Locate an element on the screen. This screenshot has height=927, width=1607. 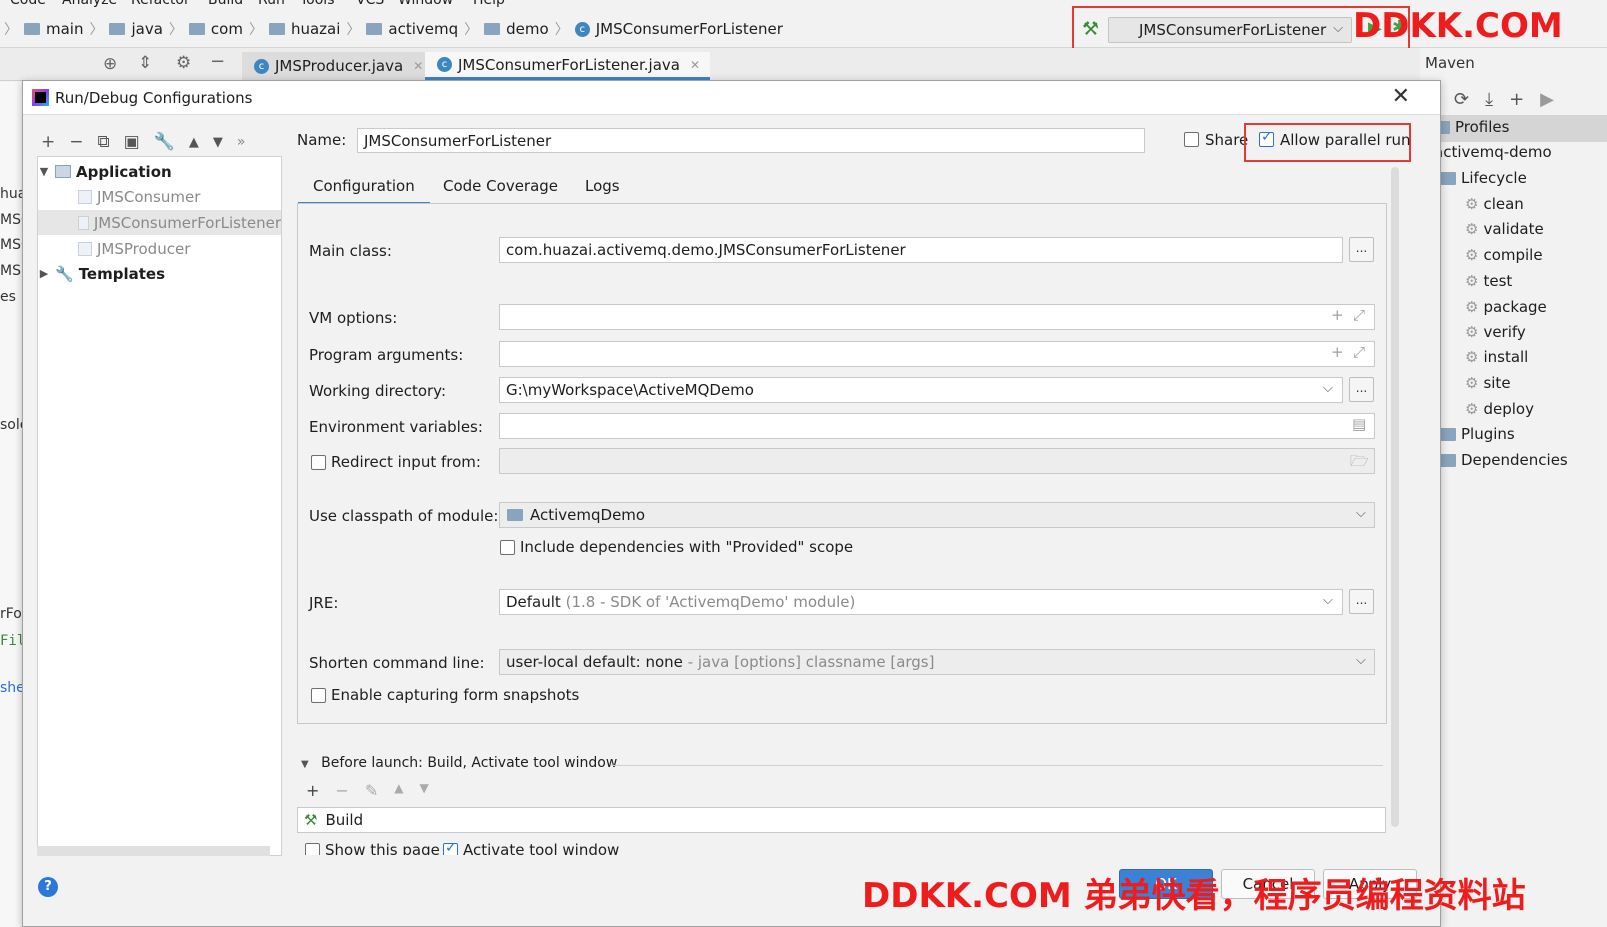
maven-lifecycle: Lifecycle is located at coordinates (1483, 178).